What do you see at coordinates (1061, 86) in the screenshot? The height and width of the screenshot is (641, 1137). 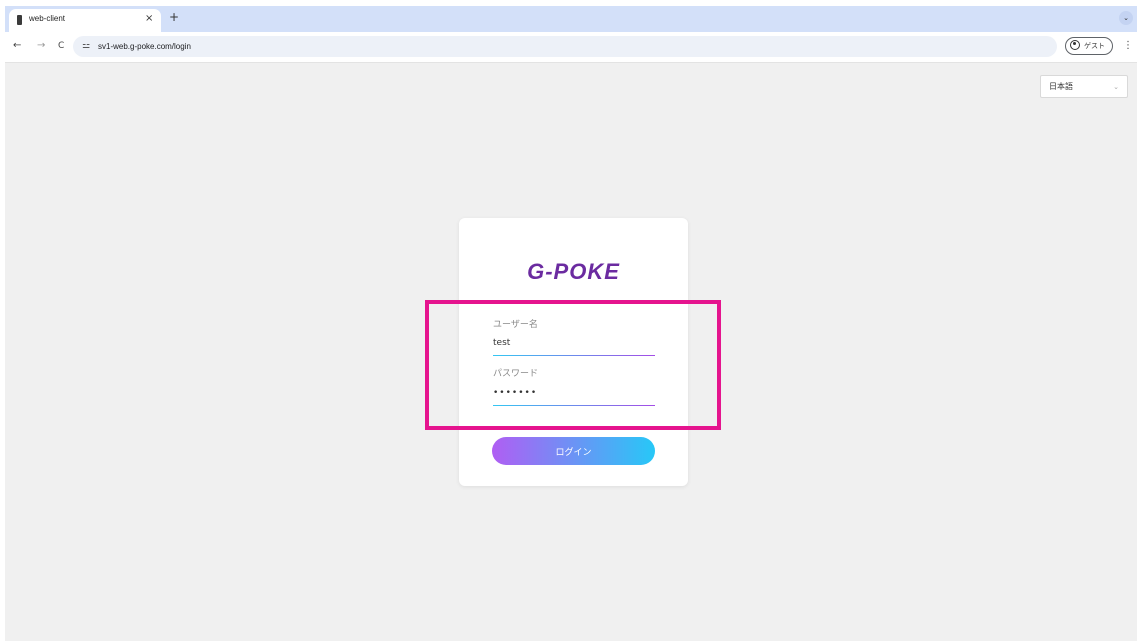 I see `language-value: 日本語` at bounding box center [1061, 86].